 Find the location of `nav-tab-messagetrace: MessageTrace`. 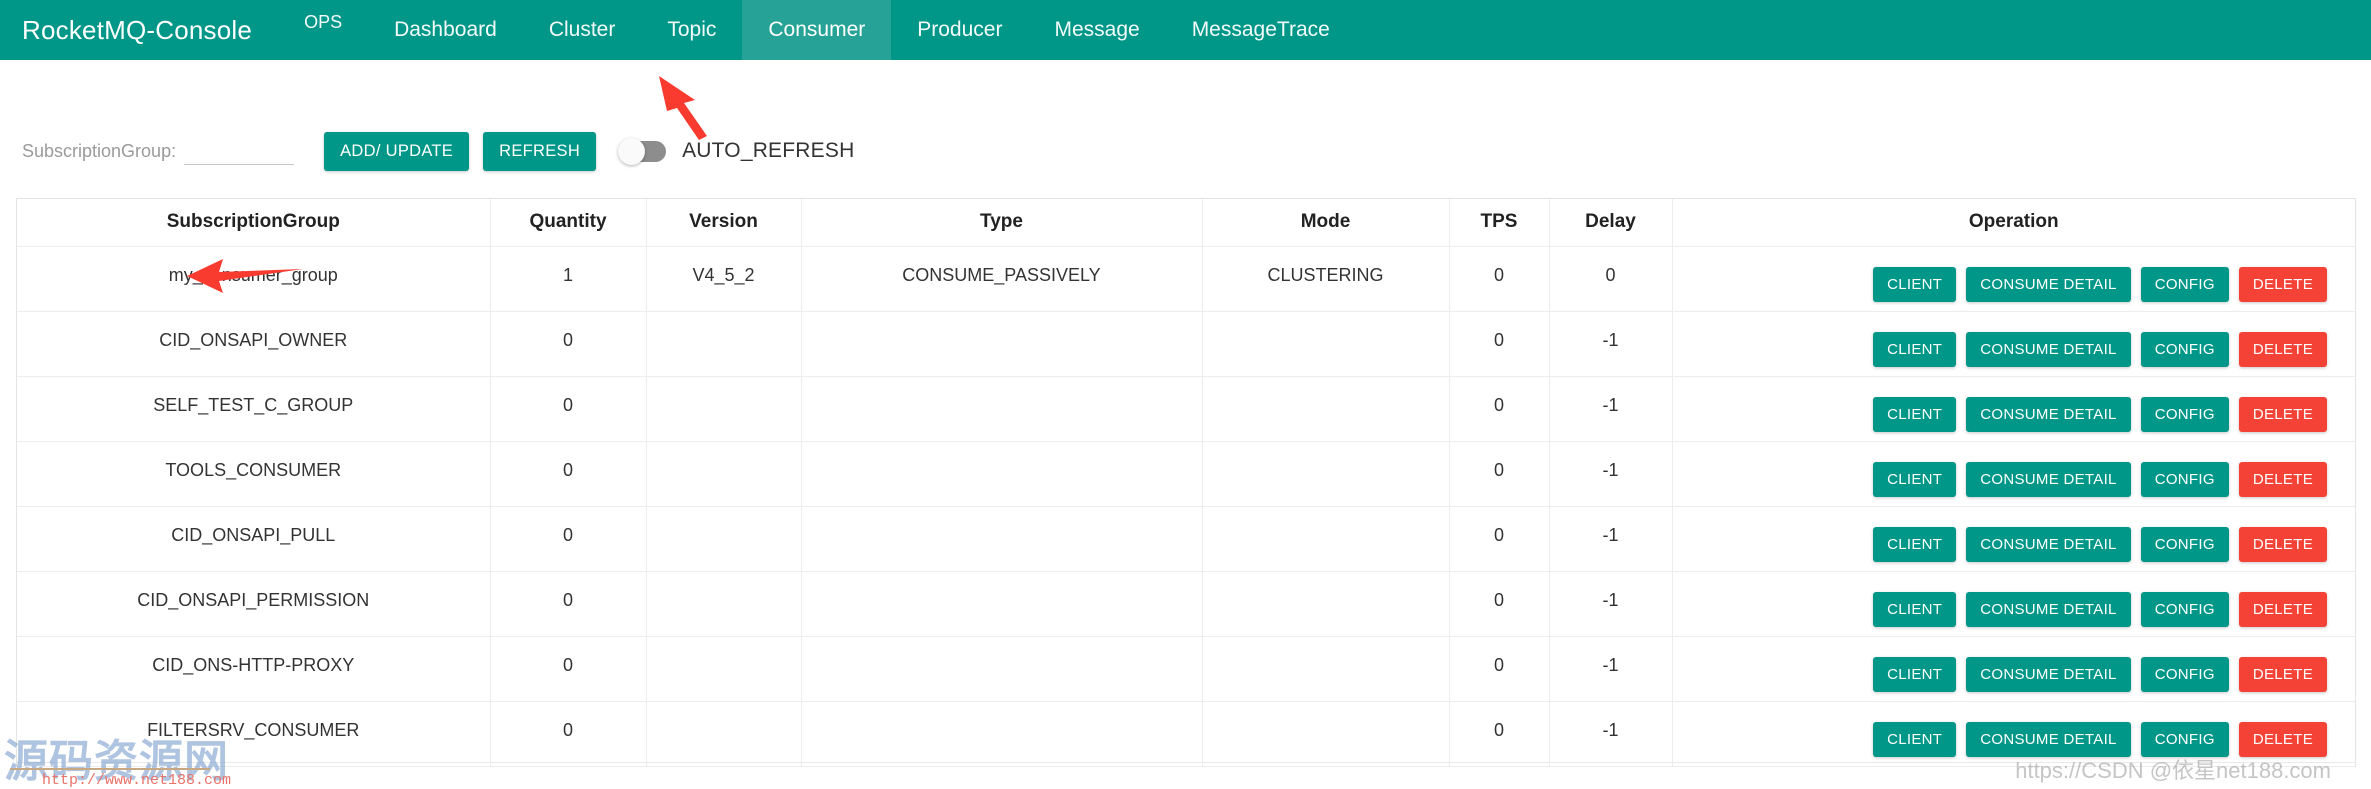

nav-tab-messagetrace: MessageTrace is located at coordinates (1261, 30).